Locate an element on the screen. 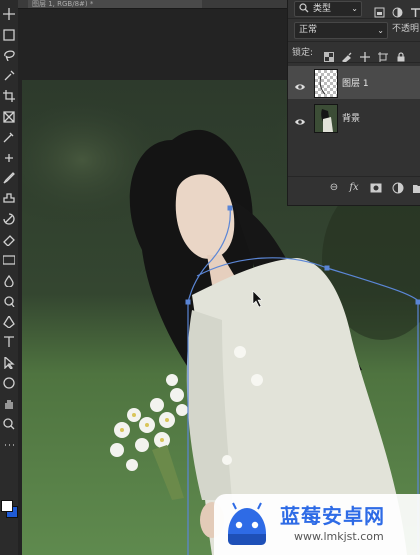 This screenshot has height=555, width=420. new-group-icon is located at coordinates (416, 188).